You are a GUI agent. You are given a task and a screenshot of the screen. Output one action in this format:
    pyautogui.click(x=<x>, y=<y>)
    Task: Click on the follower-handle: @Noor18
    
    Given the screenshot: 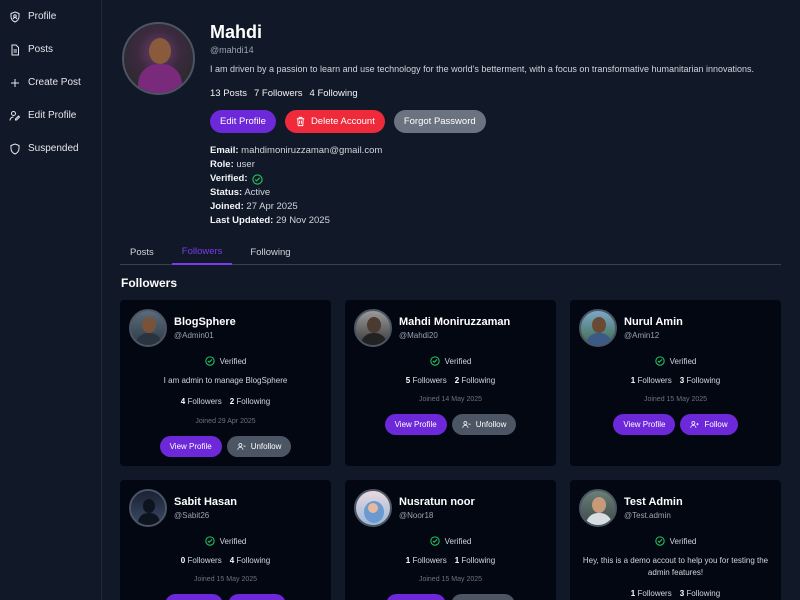 What is the action you would take?
    pyautogui.click(x=416, y=515)
    